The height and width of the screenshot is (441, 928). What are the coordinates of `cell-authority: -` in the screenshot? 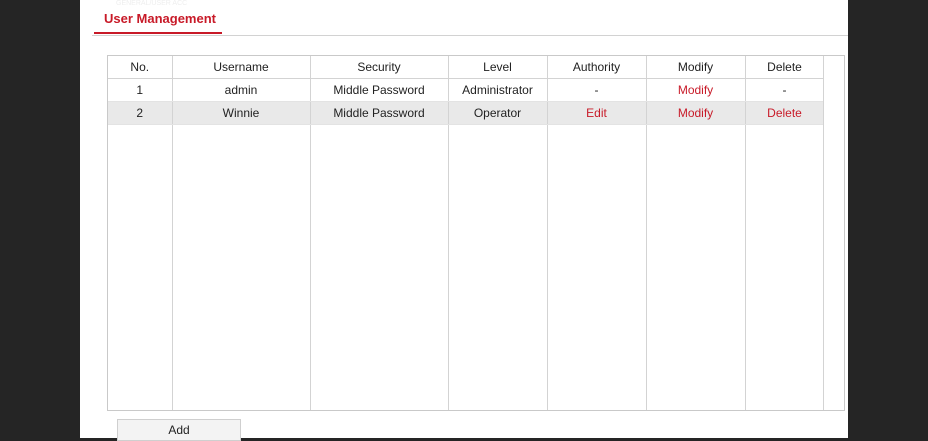 It's located at (597, 90).